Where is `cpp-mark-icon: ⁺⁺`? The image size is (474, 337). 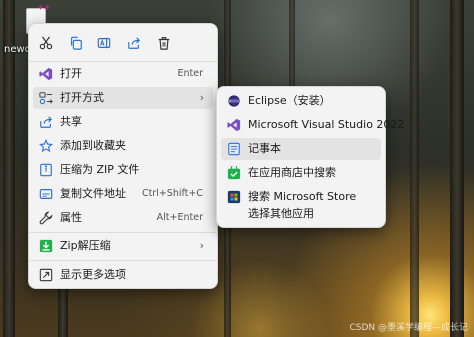 cpp-mark-icon: ⁺⁺ is located at coordinates (44, 10).